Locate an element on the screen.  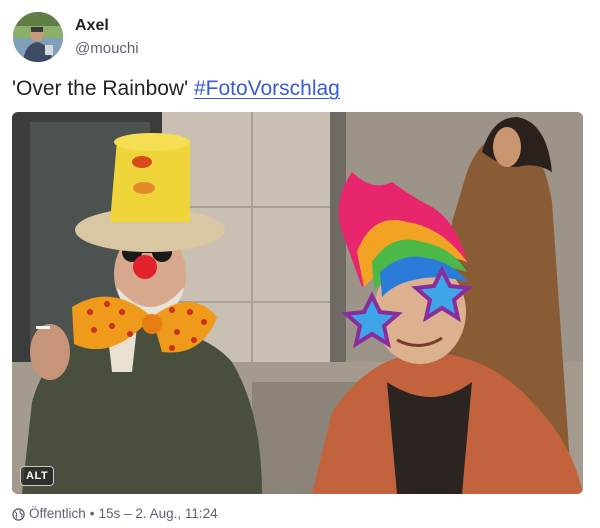
avatar-photo is located at coordinates (38, 37).